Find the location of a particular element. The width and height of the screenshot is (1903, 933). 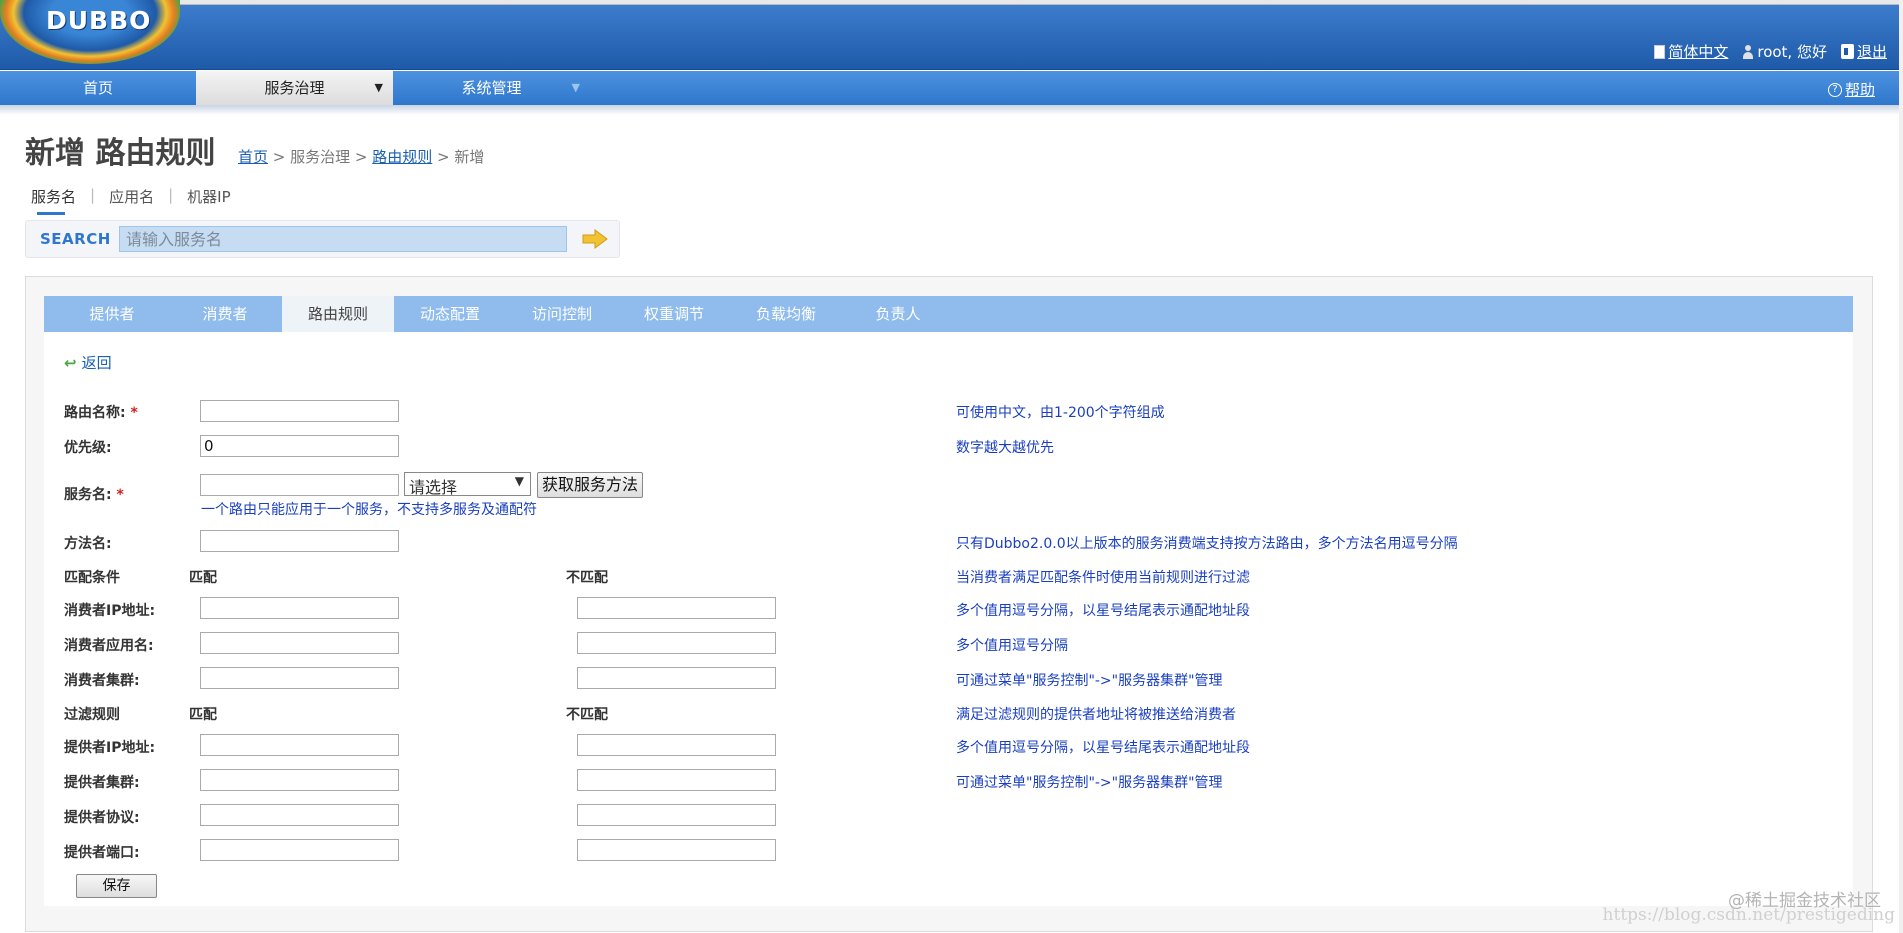

main-nav: 首页 服务治理 ▼ 系统管理 ▼ ? 帮助 is located at coordinates (949, 88).